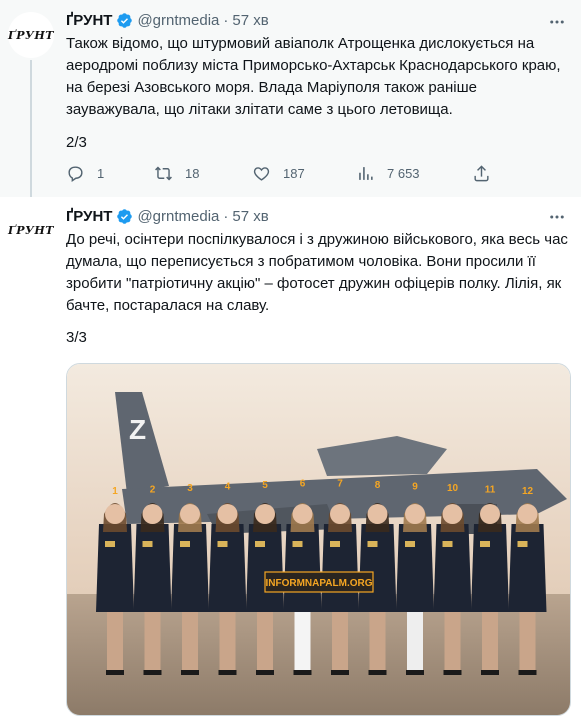 The width and height of the screenshot is (581, 724). I want to click on views-button: 7 653, so click(388, 173).